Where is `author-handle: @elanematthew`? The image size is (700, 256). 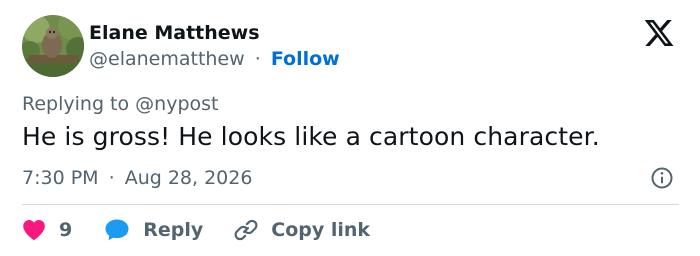 author-handle: @elanematthew is located at coordinates (167, 59).